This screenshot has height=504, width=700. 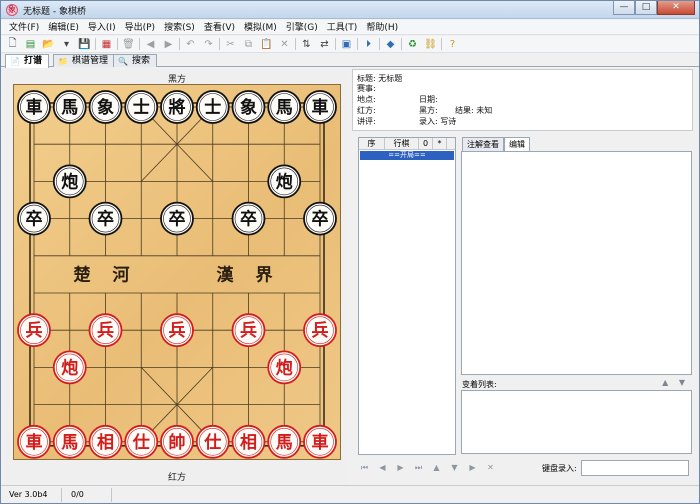 What do you see at coordinates (490, 468) in the screenshot?
I see `delete-move-icon: ✕` at bounding box center [490, 468].